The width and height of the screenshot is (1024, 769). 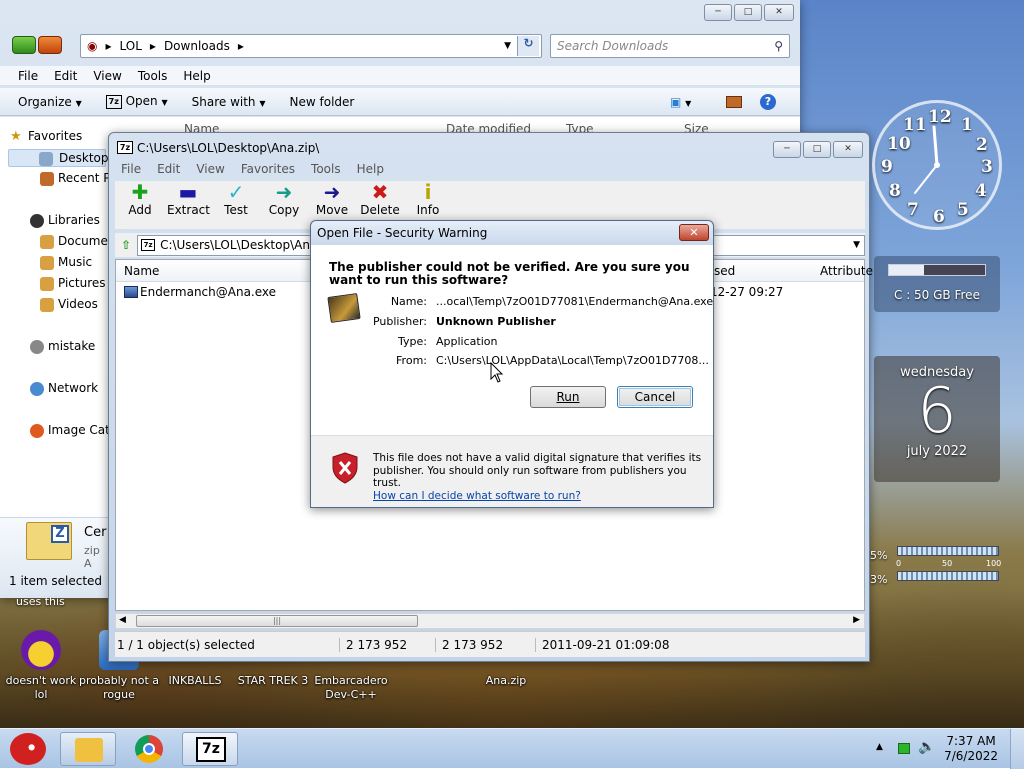 What do you see at coordinates (41, 666) in the screenshot?
I see `desktop-icon-yahoo: doesn't work lol` at bounding box center [41, 666].